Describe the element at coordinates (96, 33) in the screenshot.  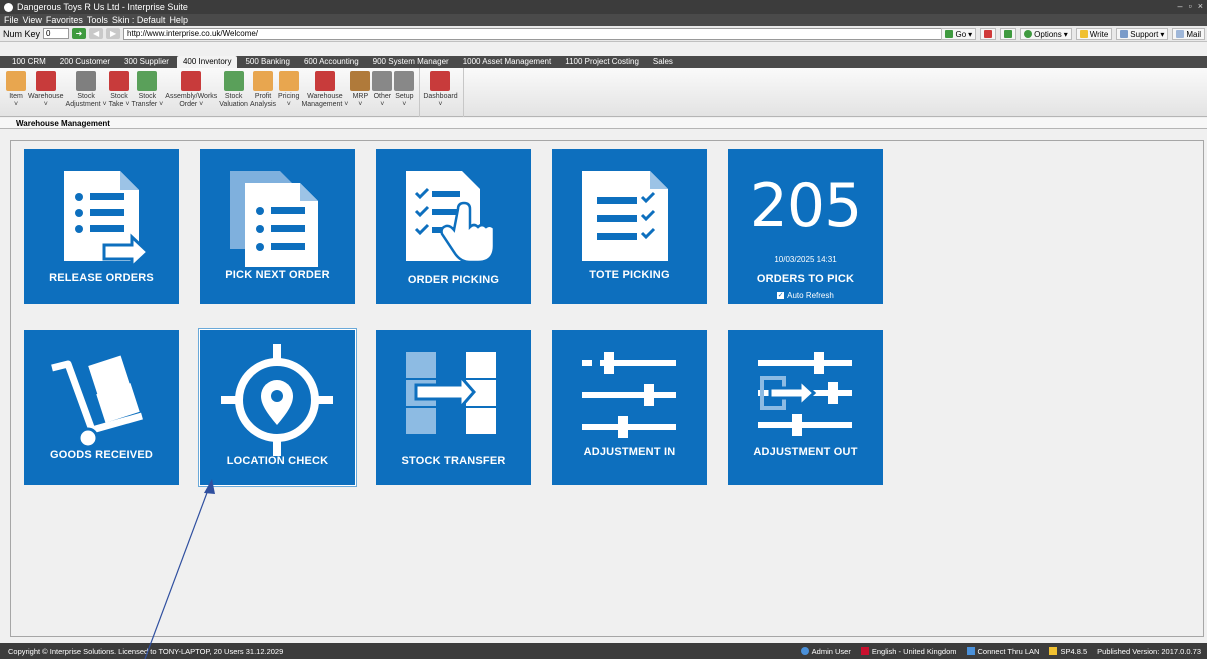
I see `back-icon: ◀` at that location.